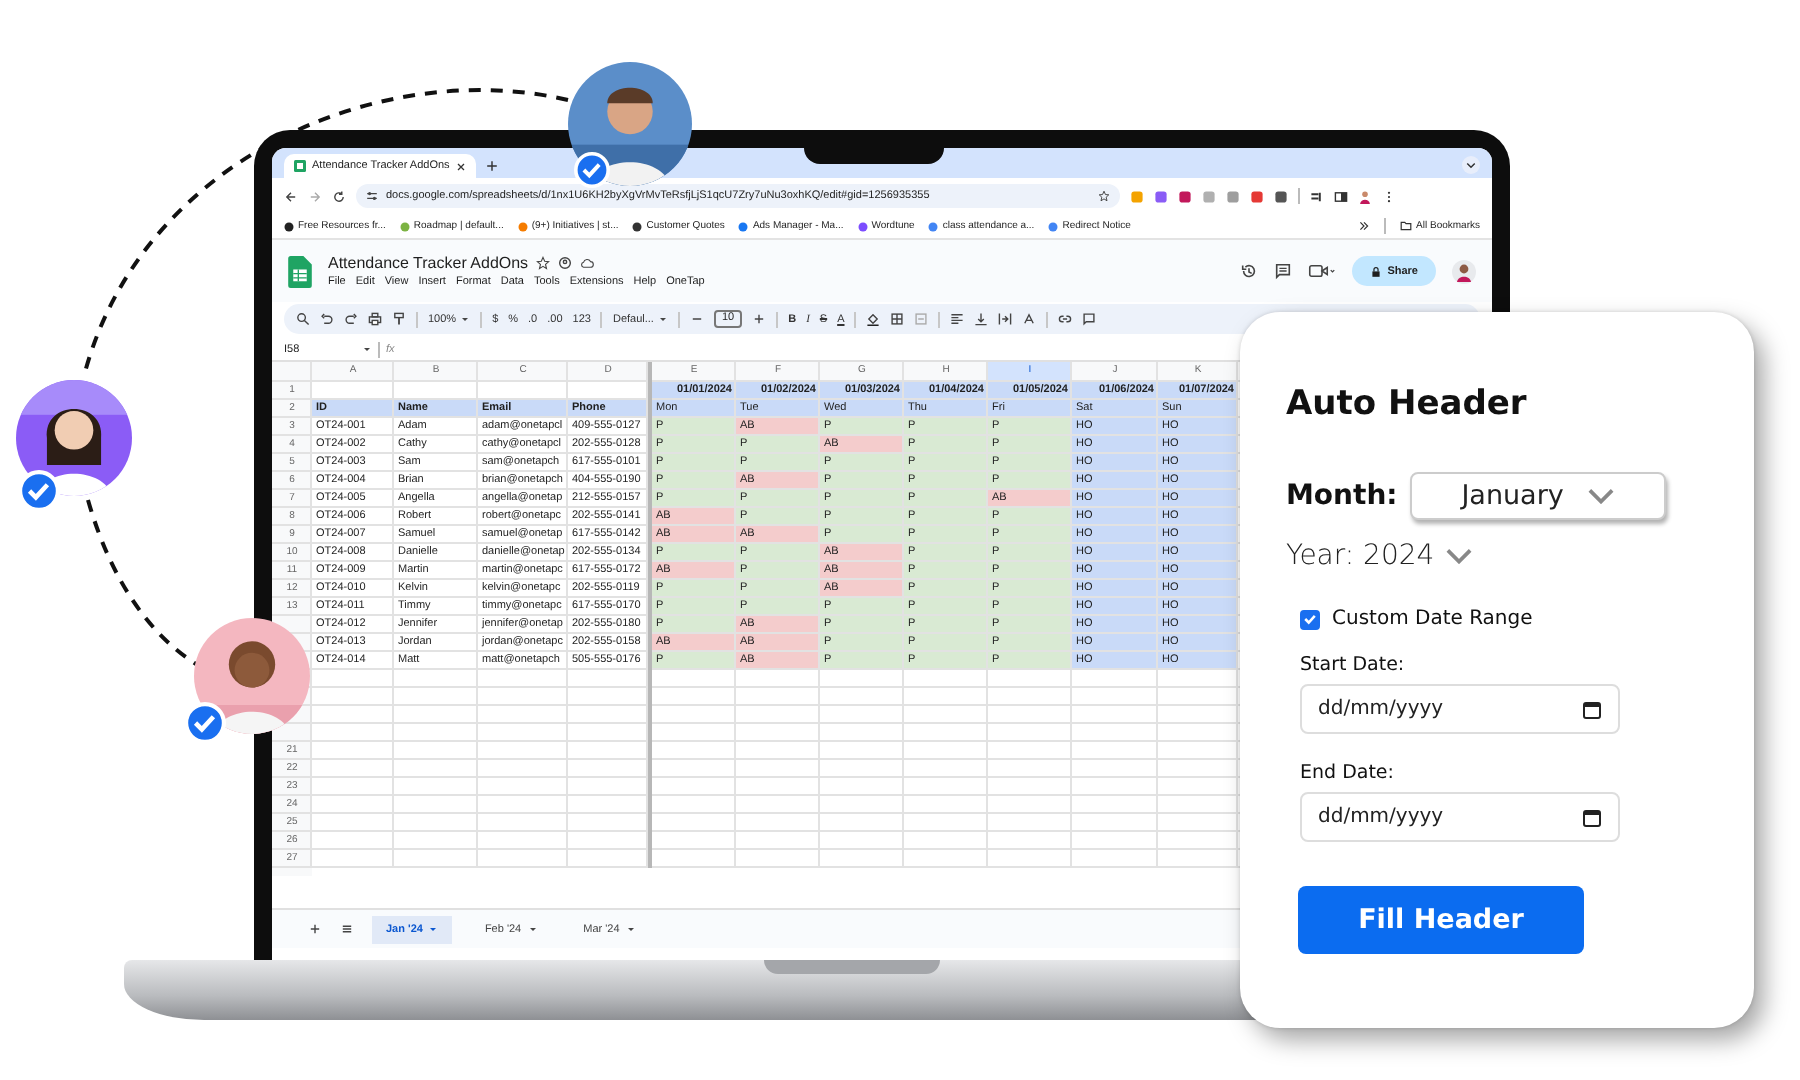 The image size is (1800, 1080). What do you see at coordinates (327, 319) in the screenshot?
I see `undo-icon` at bounding box center [327, 319].